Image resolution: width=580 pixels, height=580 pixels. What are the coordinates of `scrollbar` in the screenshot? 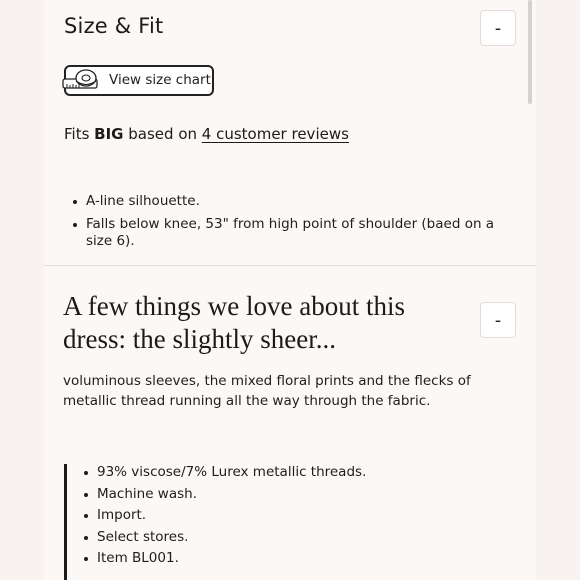 It's located at (530, 52).